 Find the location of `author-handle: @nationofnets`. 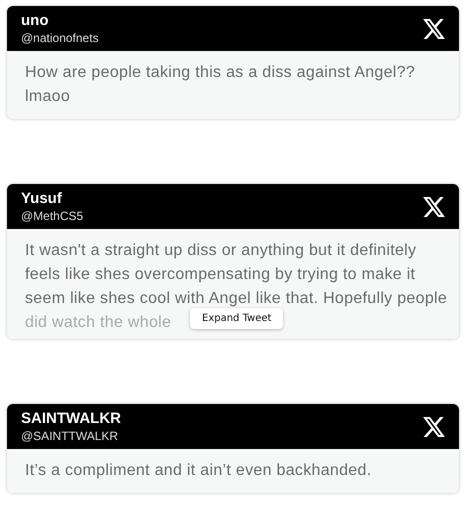

author-handle: @nationofnets is located at coordinates (60, 38).